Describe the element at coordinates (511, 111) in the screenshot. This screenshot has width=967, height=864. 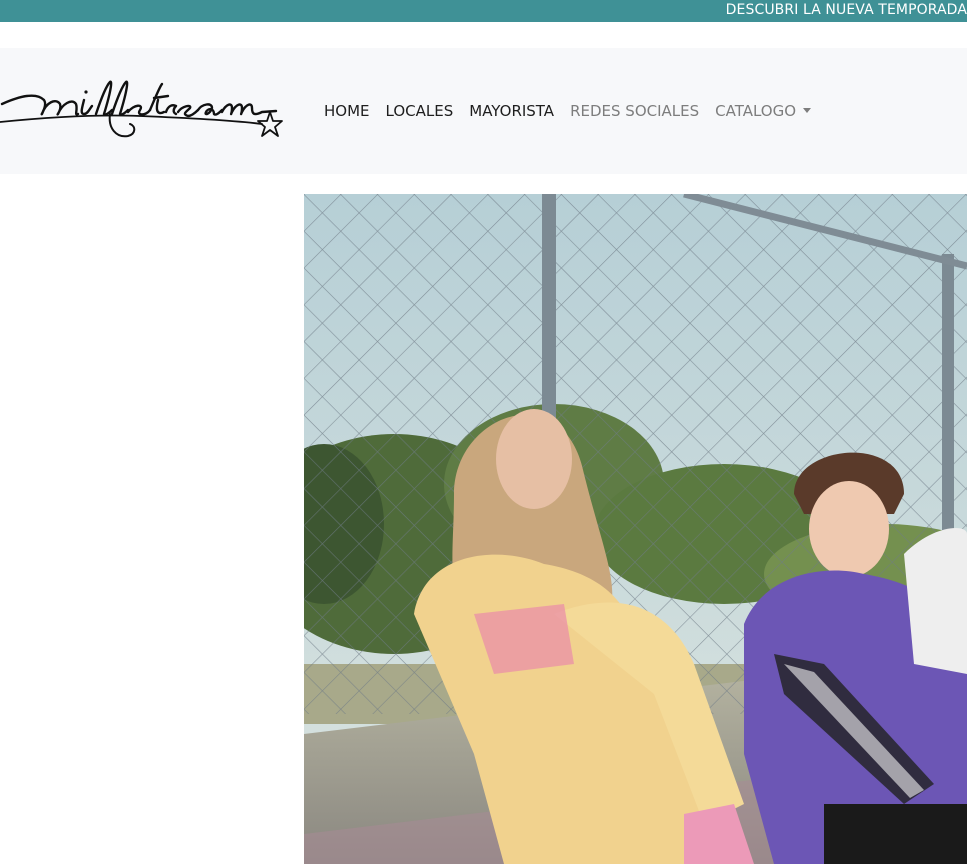
I see `nav-mayorista: MAYORISTA` at that location.